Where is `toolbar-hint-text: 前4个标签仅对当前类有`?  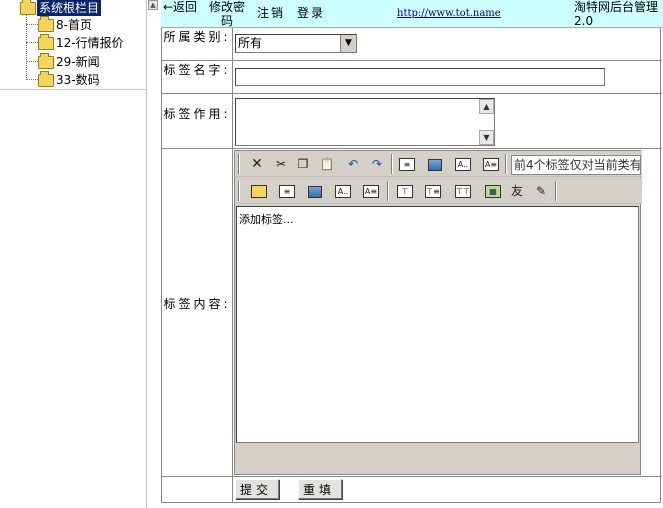 toolbar-hint-text: 前4个标签仅对当前类有 is located at coordinates (576, 165).